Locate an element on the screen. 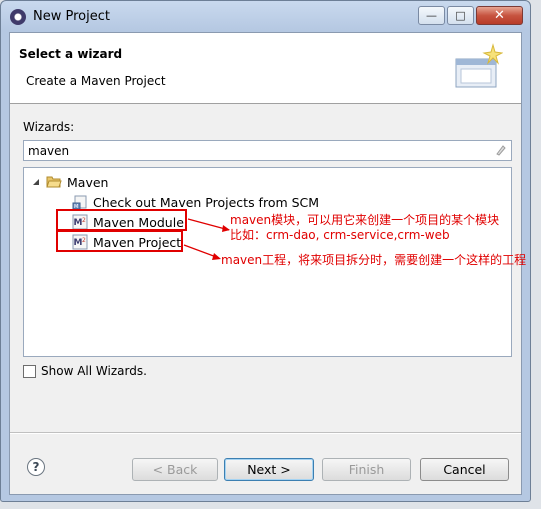  page-description: Create a Maven Project is located at coordinates (96, 81).